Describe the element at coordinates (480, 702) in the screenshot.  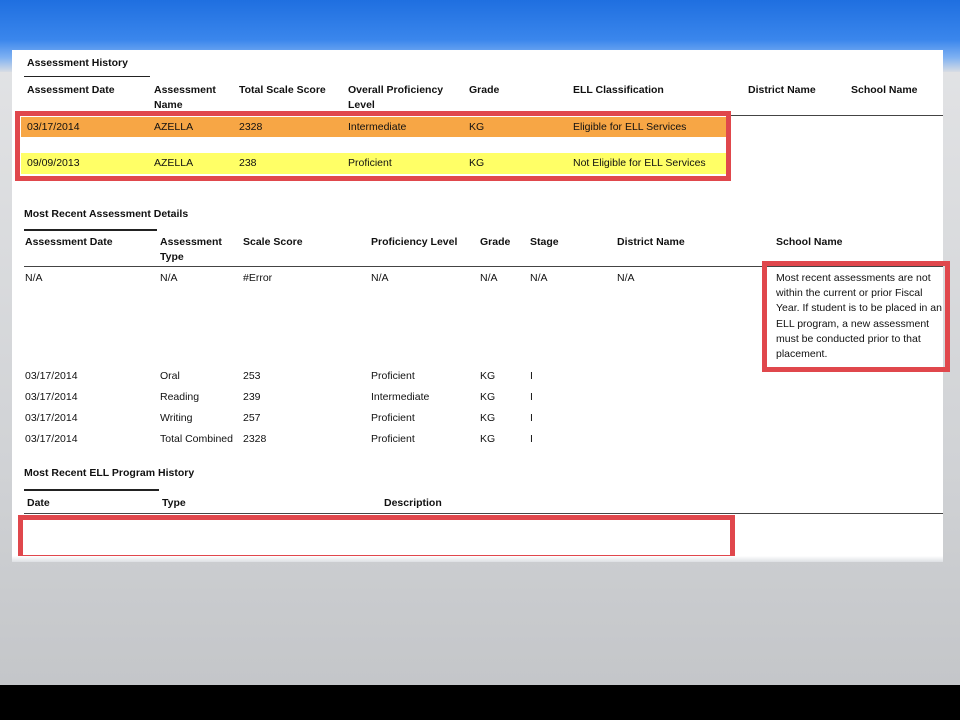
I see `bottom-bar` at that location.